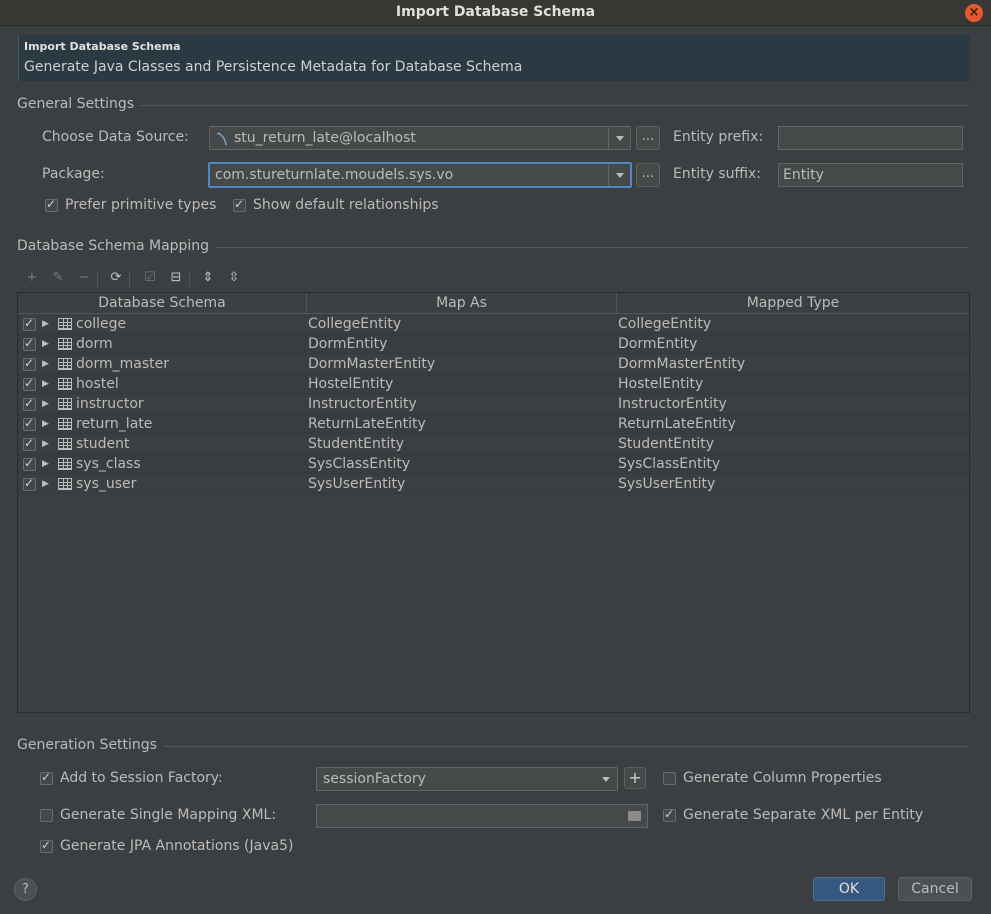  What do you see at coordinates (635, 778) in the screenshot?
I see `add-session-factory-button: +` at bounding box center [635, 778].